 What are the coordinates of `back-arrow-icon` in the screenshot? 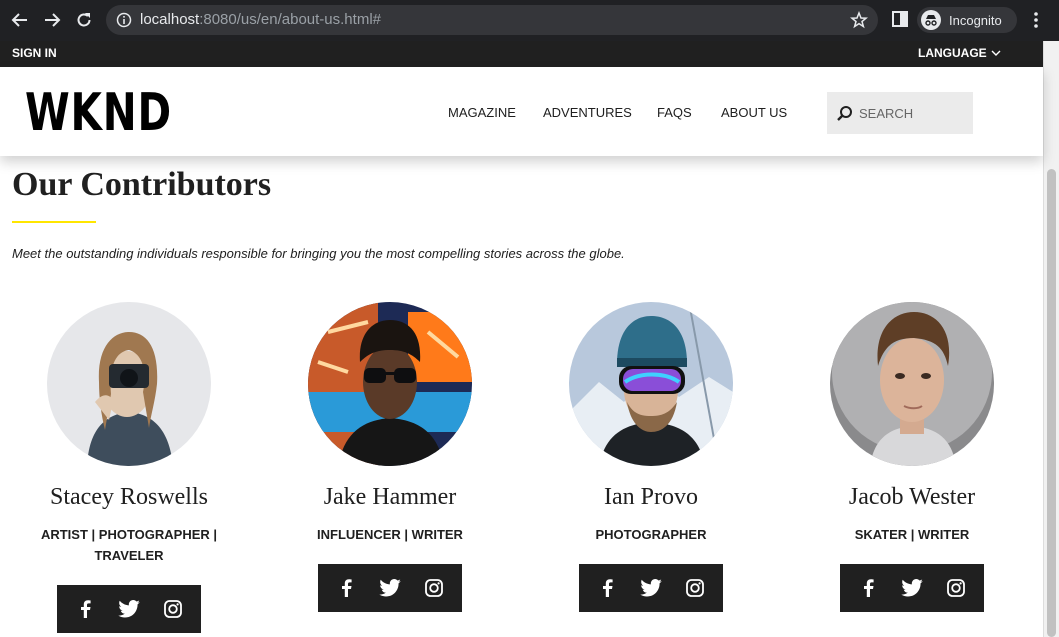 It's located at (19, 20).